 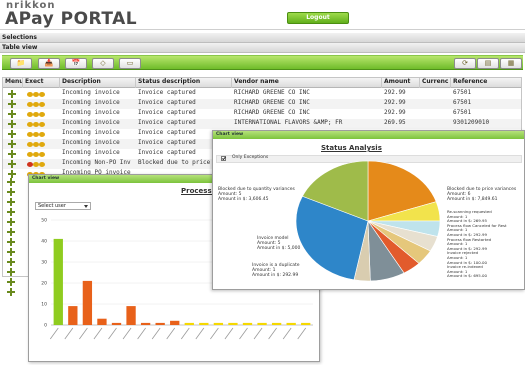 I want to click on inbox-icon: 📥, so click(x=49, y=63).